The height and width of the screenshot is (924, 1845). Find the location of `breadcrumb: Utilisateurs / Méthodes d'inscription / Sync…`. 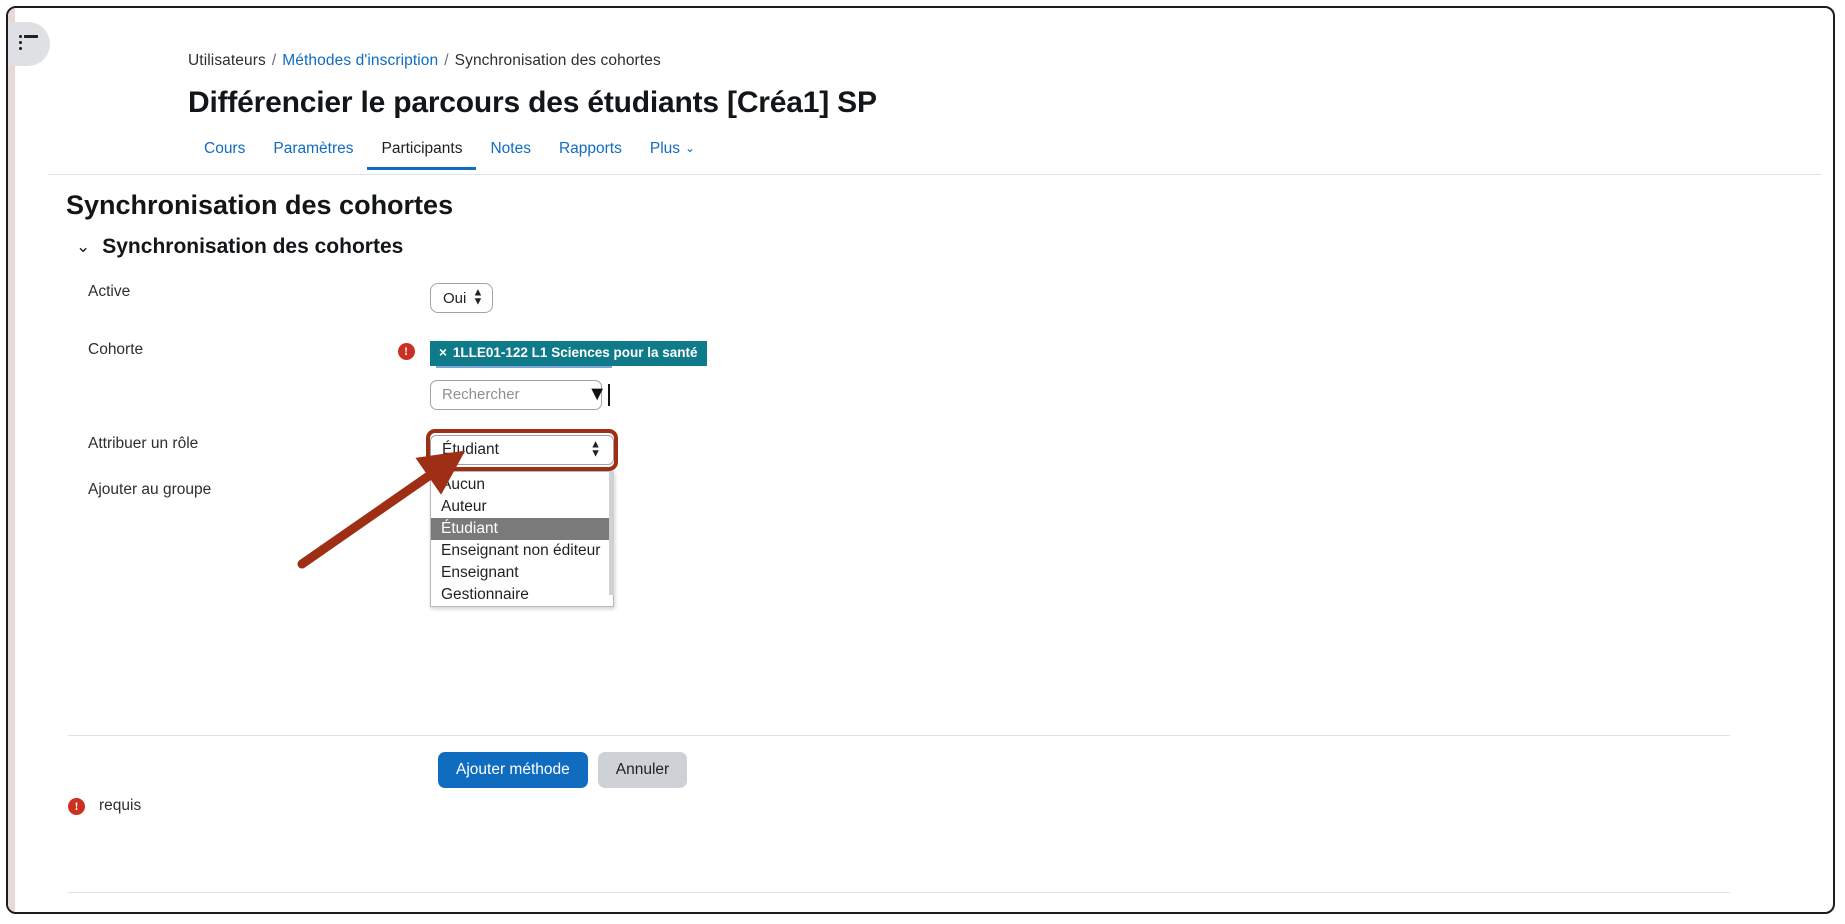

breadcrumb: Utilisateurs / Méthodes d'inscription / Sync… is located at coordinates (988, 61).